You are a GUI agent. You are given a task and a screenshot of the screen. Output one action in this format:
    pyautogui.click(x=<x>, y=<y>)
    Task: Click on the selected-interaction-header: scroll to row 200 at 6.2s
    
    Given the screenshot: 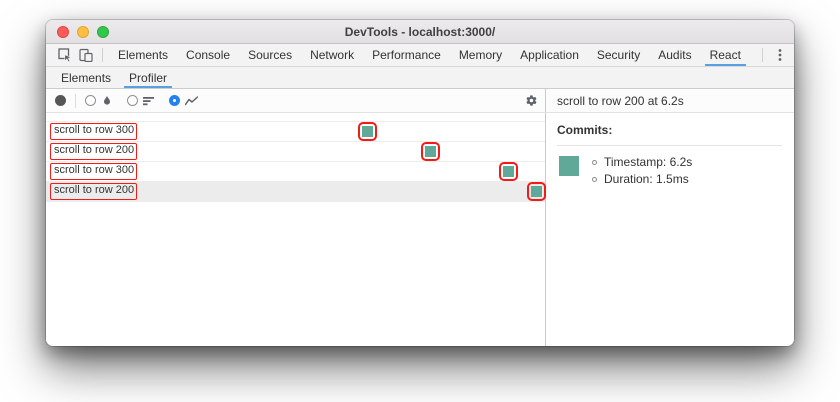 What is the action you would take?
    pyautogui.click(x=669, y=100)
    